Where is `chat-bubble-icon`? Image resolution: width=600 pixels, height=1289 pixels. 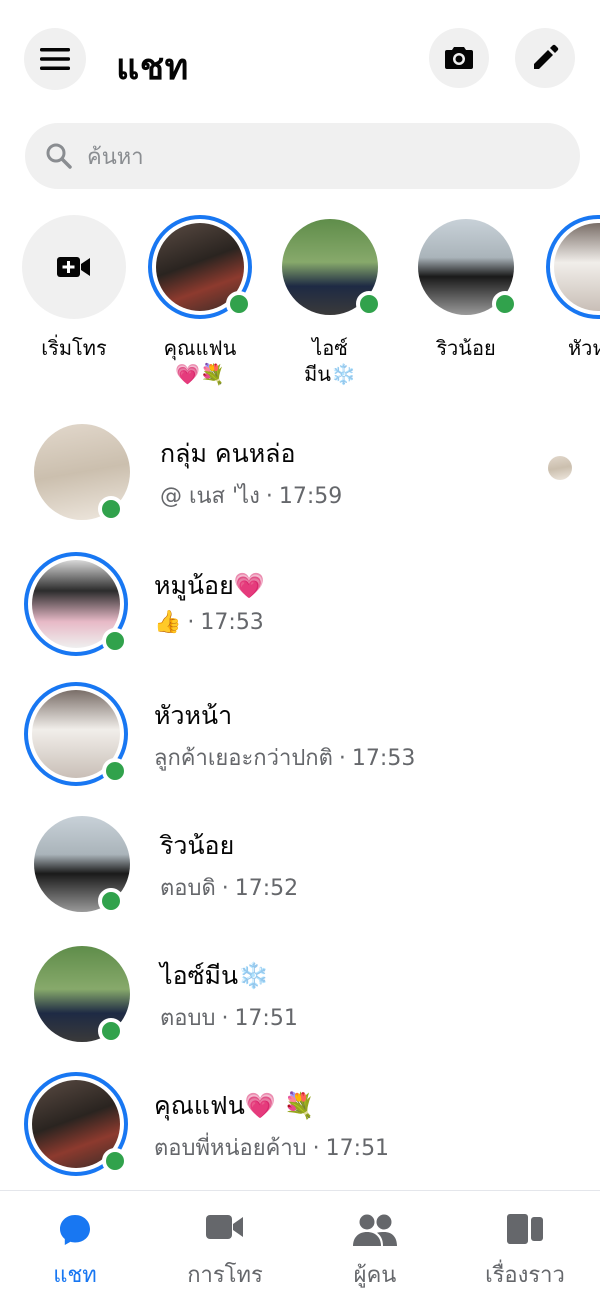
chat-bubble-icon is located at coordinates (75, 1230).